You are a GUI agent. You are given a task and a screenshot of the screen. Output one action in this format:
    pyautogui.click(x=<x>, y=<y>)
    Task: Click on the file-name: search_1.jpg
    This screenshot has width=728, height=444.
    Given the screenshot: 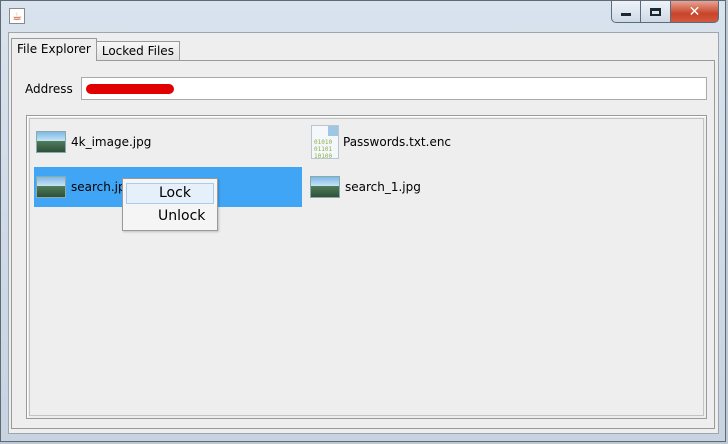 What is the action you would take?
    pyautogui.click(x=383, y=187)
    